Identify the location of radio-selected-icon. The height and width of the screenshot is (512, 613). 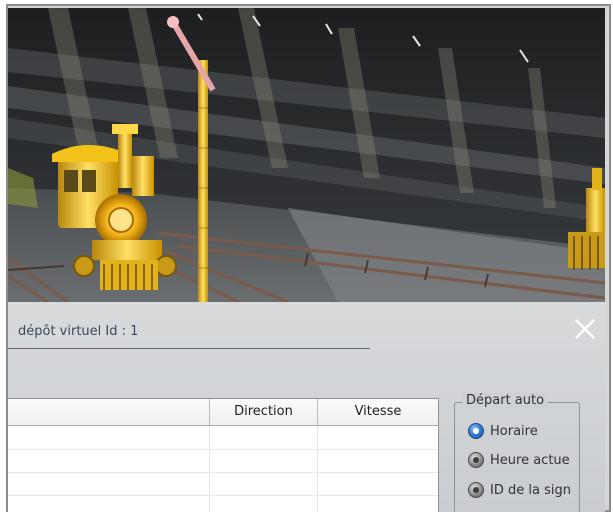
(476, 431).